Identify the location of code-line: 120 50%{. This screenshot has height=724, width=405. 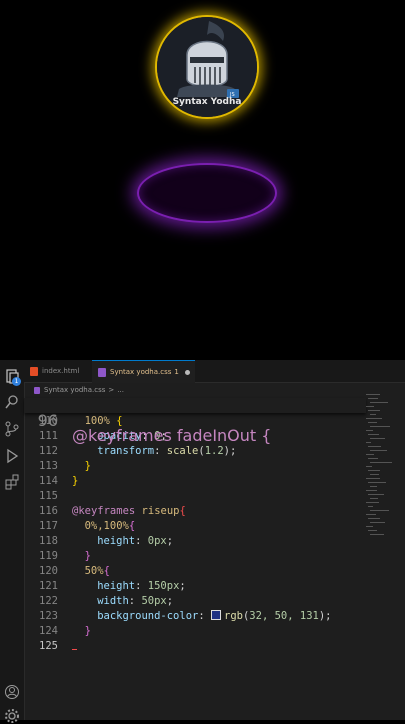
(195, 571).